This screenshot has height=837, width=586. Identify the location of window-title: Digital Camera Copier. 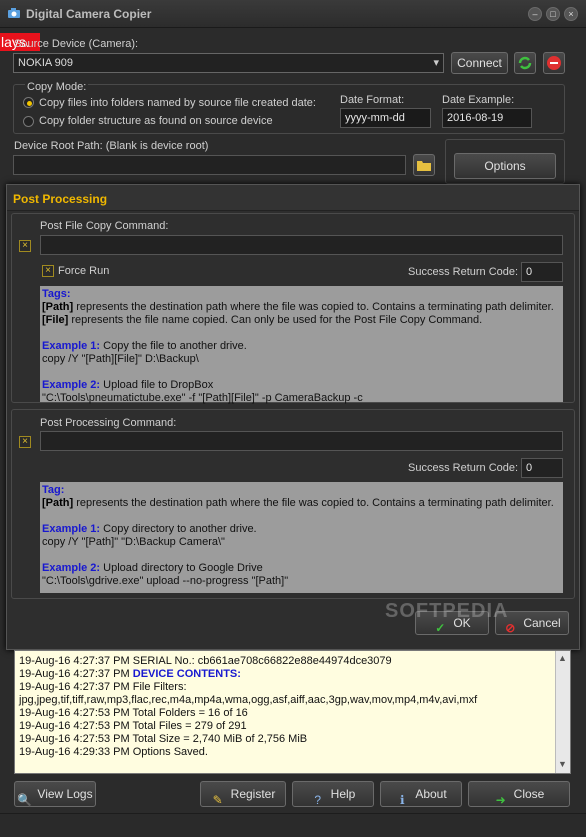
(89, 14).